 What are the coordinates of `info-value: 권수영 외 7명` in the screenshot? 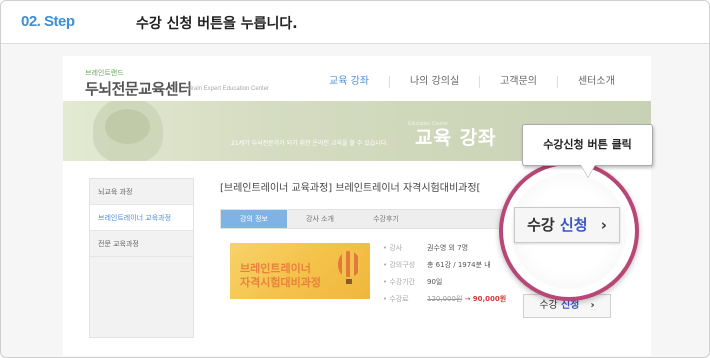 It's located at (448, 248).